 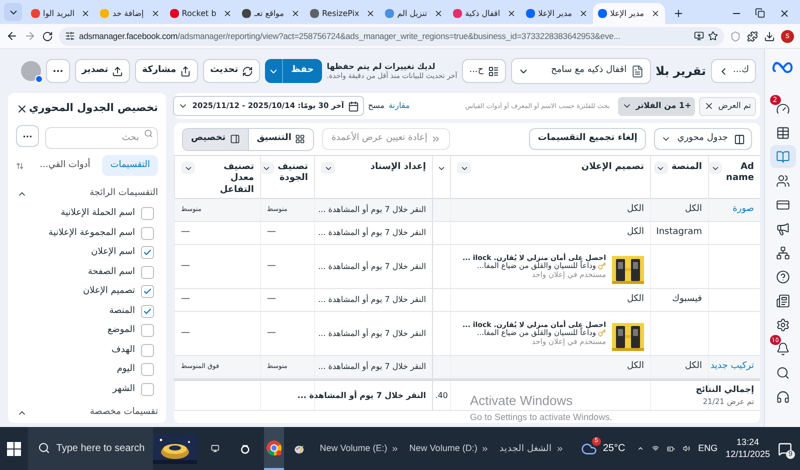 What do you see at coordinates (118, 71) in the screenshot?
I see `upload-icon` at bounding box center [118, 71].